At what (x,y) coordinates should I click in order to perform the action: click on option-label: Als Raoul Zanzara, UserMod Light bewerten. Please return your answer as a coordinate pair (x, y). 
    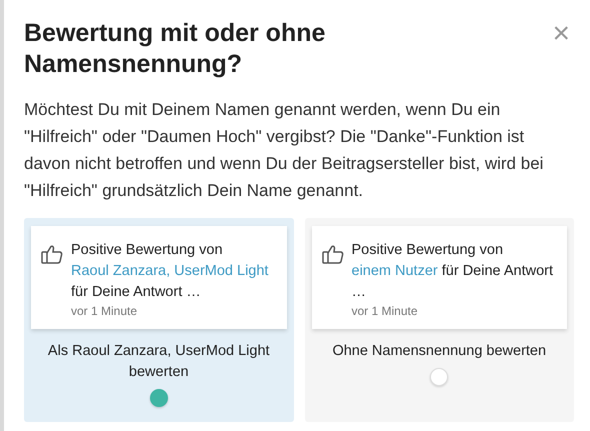
    Looking at the image, I should click on (158, 362).